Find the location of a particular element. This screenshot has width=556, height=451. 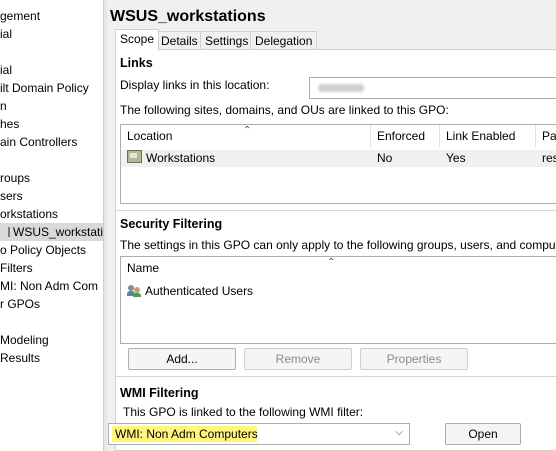

tree-item-groups: roups is located at coordinates (15, 178).